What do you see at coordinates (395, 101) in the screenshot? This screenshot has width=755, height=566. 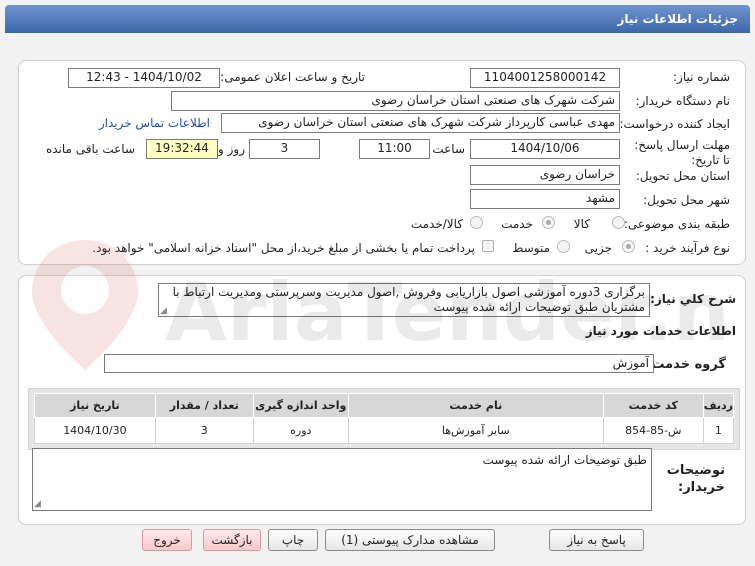 I see `buyer-org-field: شرکت شهرک های صنعتی استان خراسان رضوی` at bounding box center [395, 101].